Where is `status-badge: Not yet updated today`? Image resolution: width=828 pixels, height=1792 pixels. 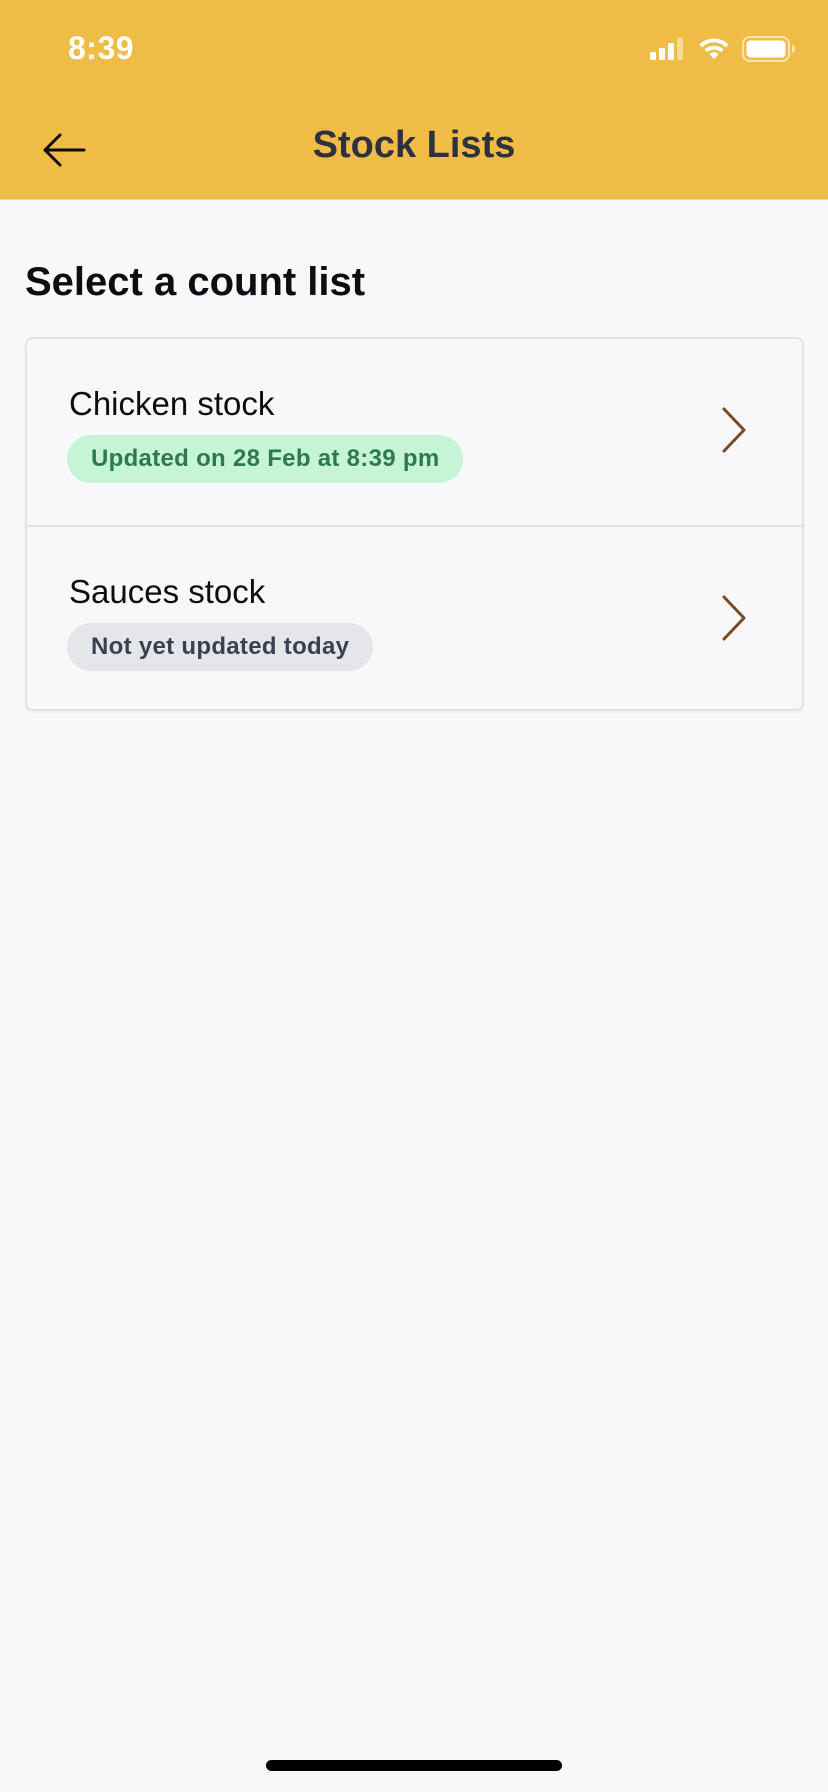
status-badge: Not yet updated today is located at coordinates (220, 647).